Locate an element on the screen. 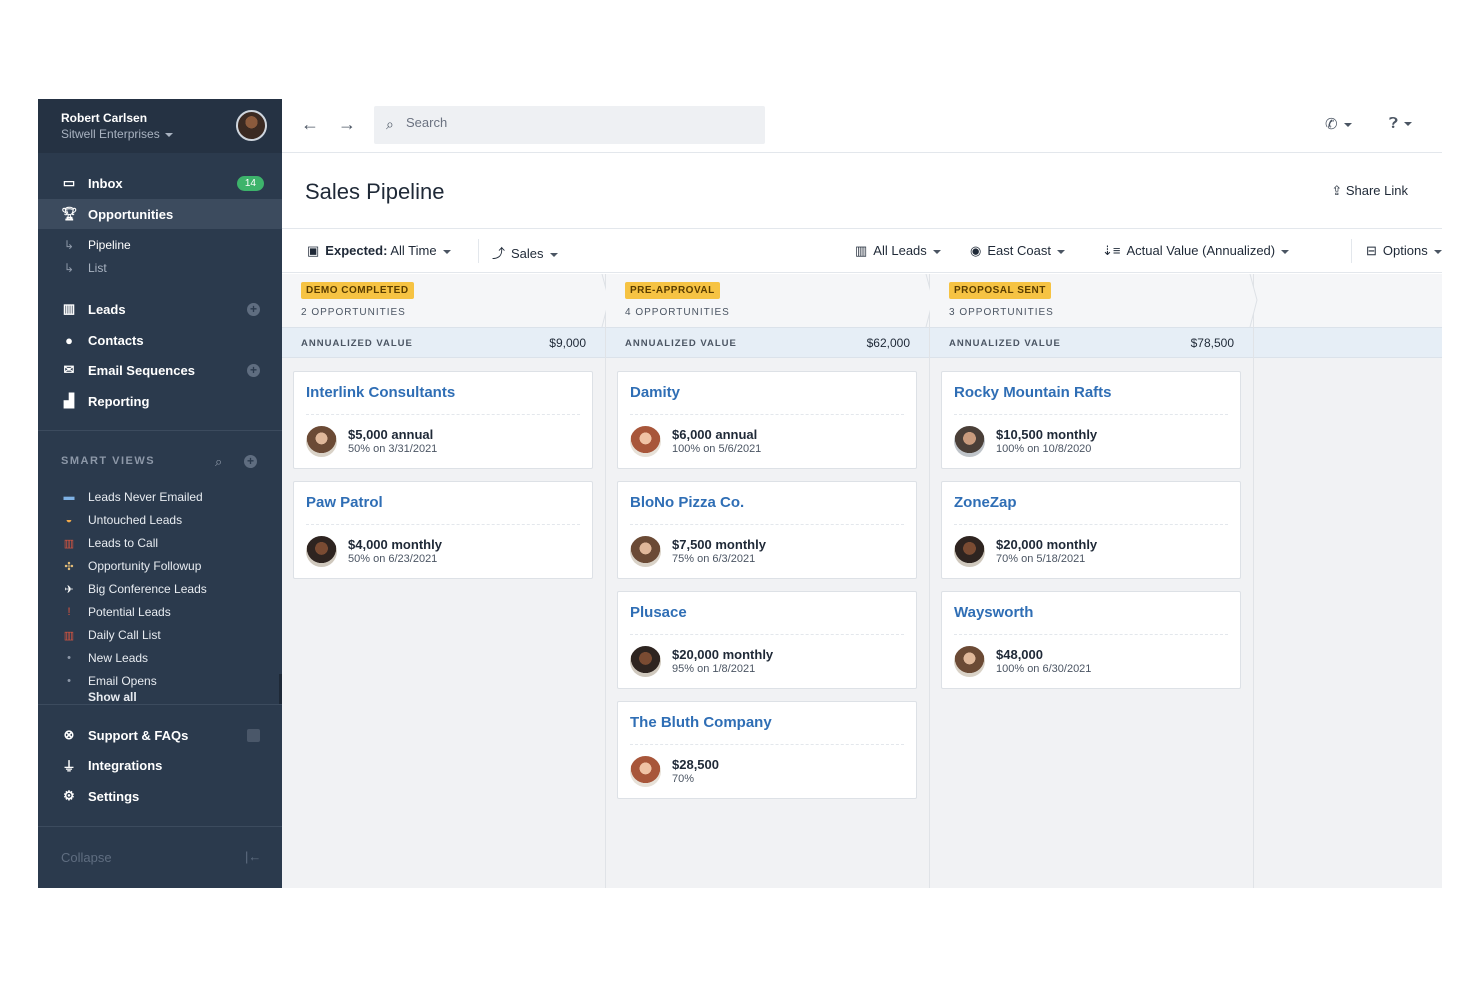 Image resolution: width=1480 pixels, height=987 pixels. region-filter: ◉ East Coast is located at coordinates (1017, 251).